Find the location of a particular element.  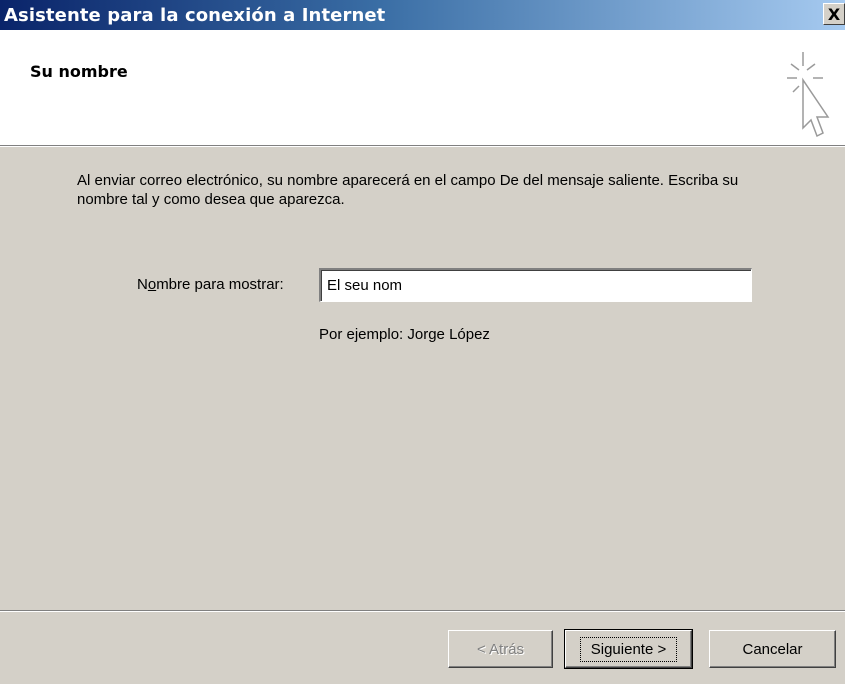

window-title: Asistente para la conexión a Internet is located at coordinates (195, 15).